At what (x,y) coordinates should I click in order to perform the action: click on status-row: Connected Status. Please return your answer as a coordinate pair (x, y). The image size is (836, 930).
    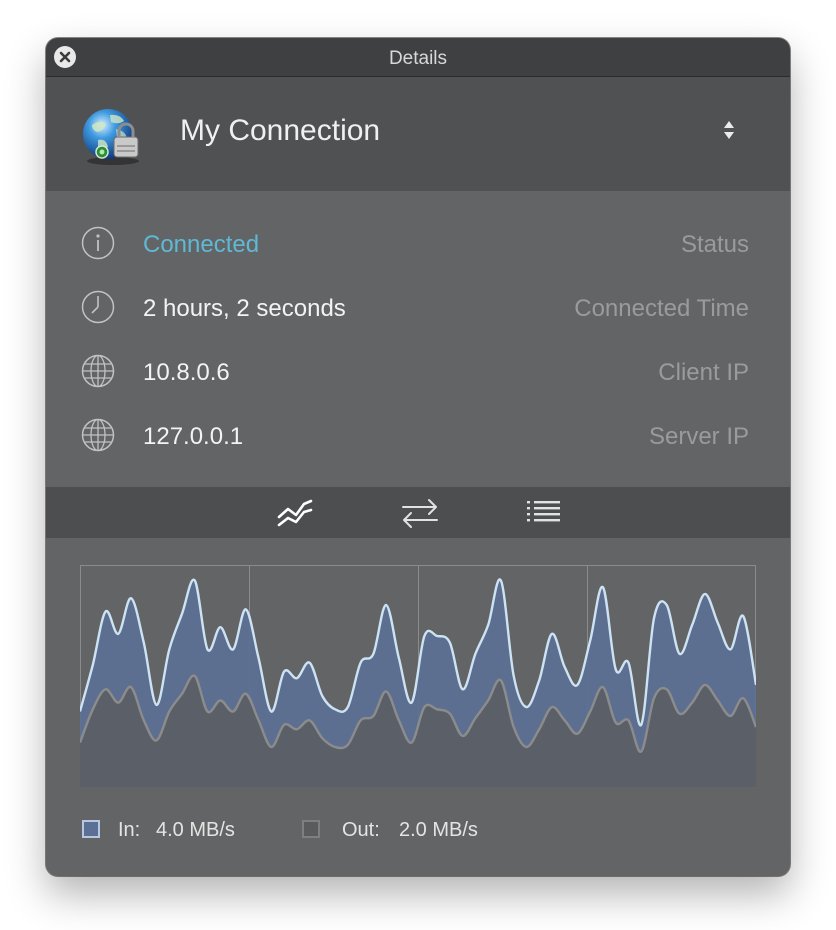
    Looking at the image, I should click on (418, 243).